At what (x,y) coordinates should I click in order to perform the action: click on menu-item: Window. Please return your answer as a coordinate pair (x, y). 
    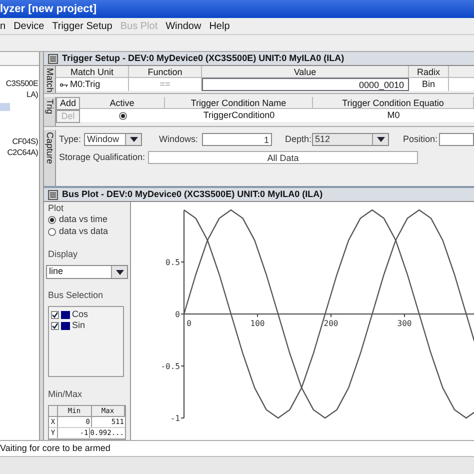
    Looking at the image, I should click on (184, 26).